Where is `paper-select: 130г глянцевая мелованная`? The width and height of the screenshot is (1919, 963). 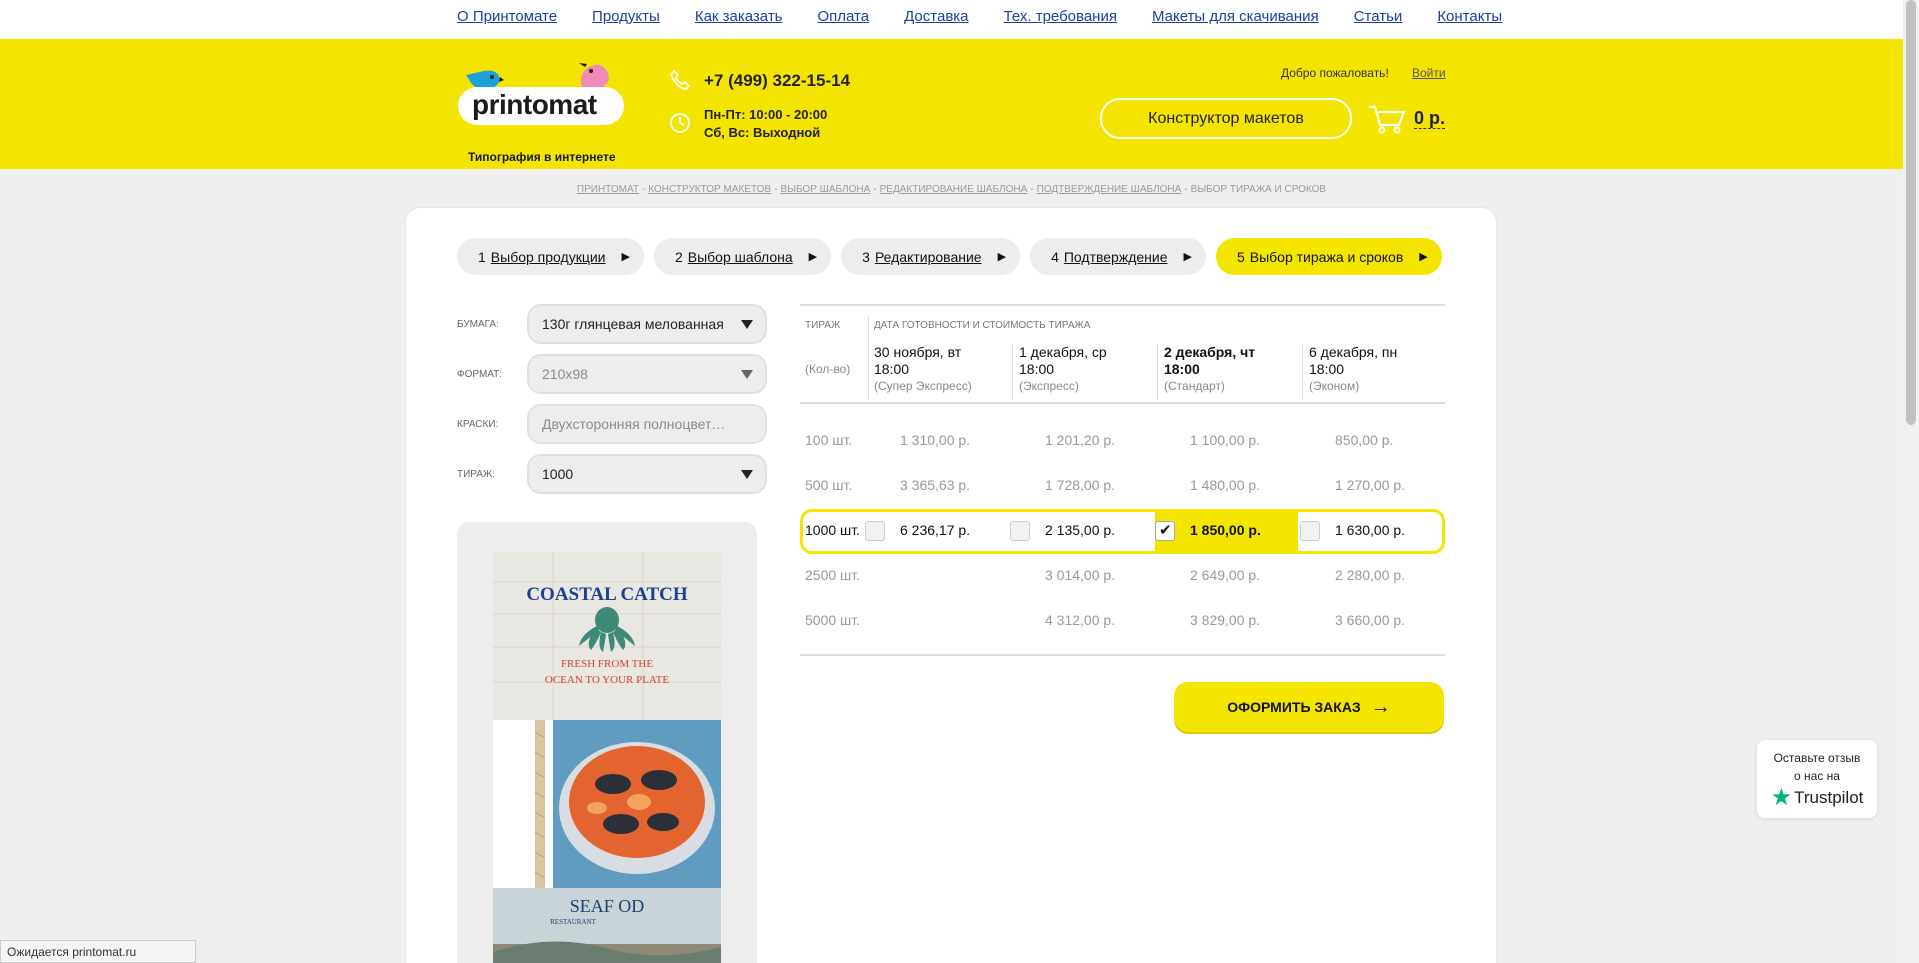 paper-select: 130г глянцевая мелованная is located at coordinates (647, 324).